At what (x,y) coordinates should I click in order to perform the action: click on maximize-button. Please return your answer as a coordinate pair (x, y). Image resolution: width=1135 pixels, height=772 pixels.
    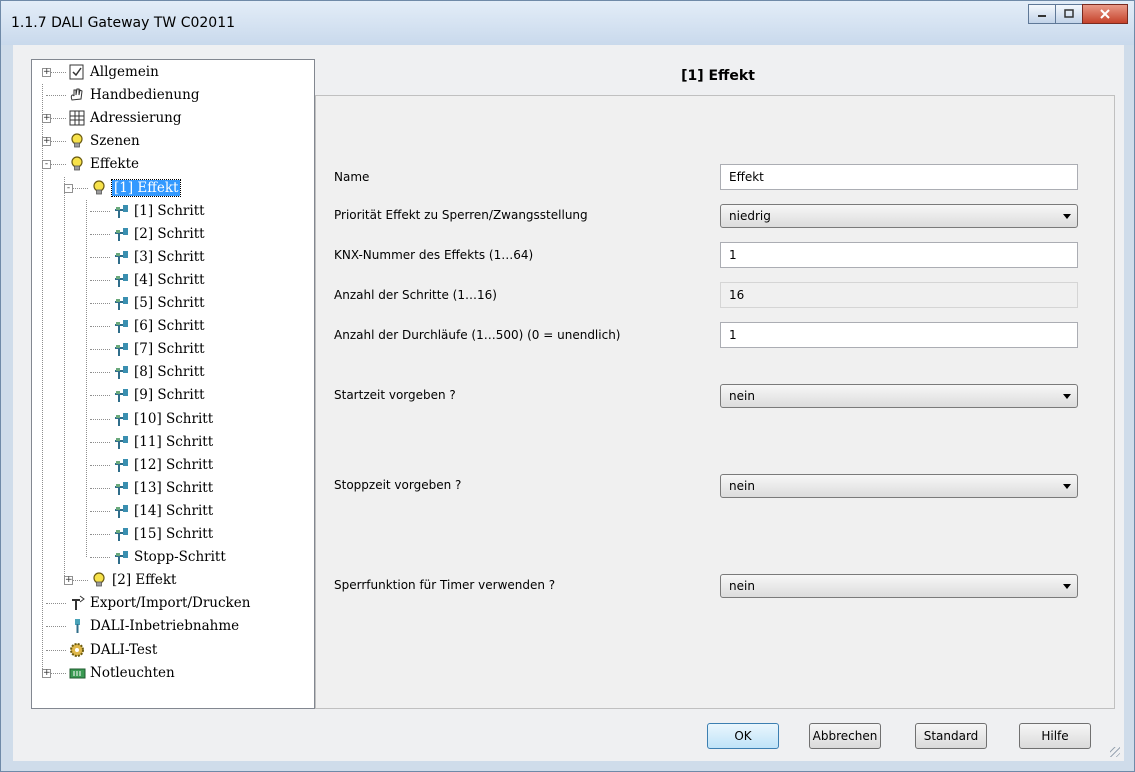
    Looking at the image, I should click on (1069, 14).